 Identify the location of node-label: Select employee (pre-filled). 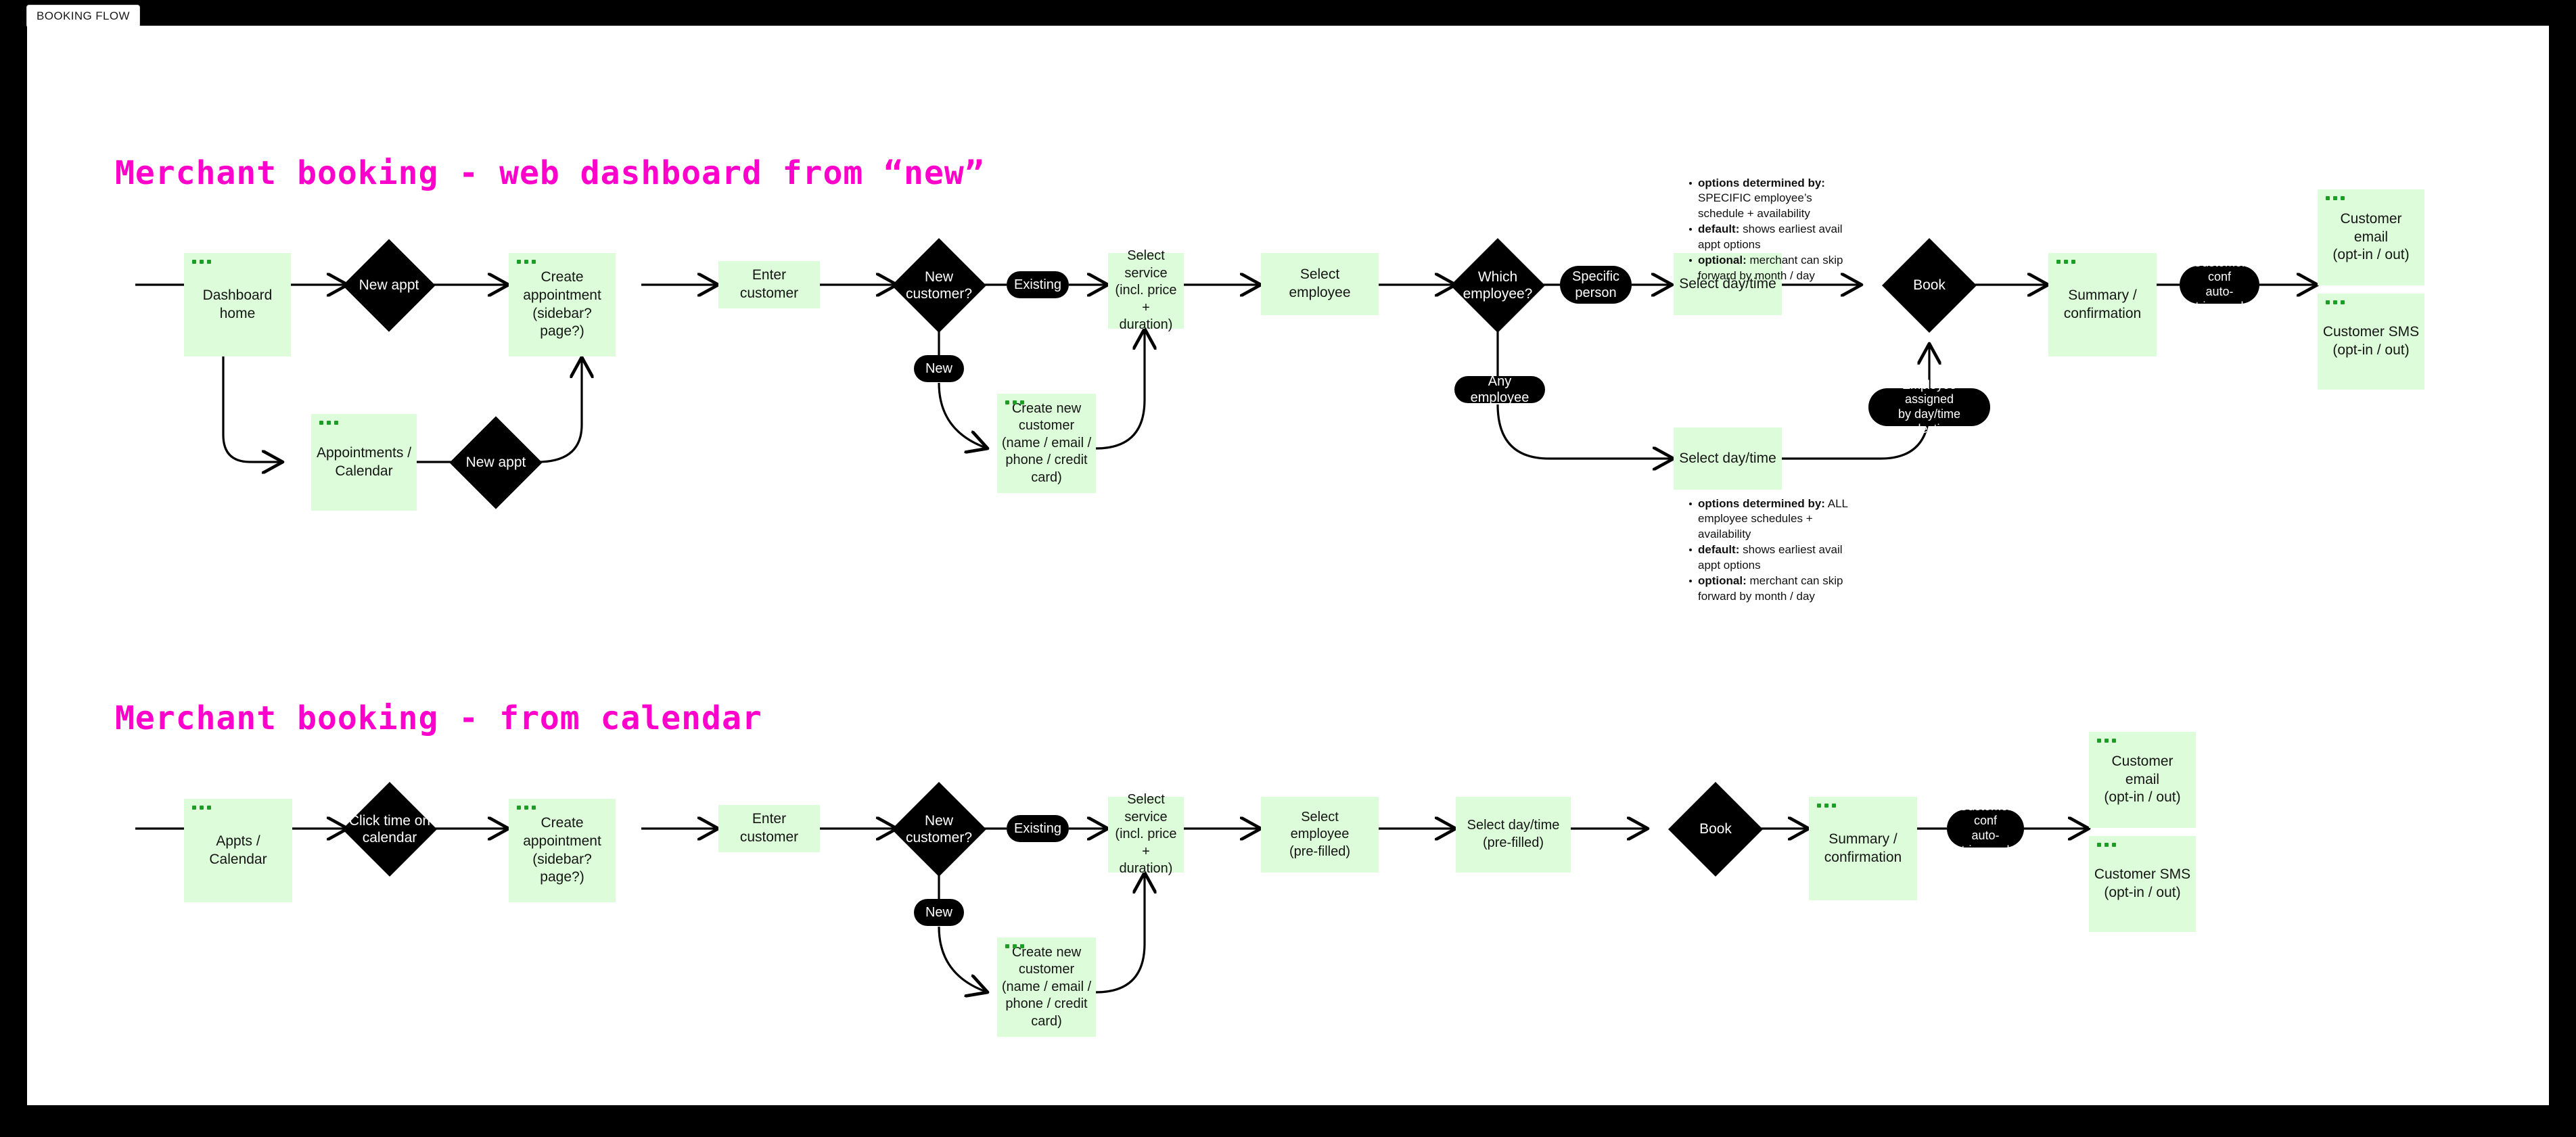
(1320, 834).